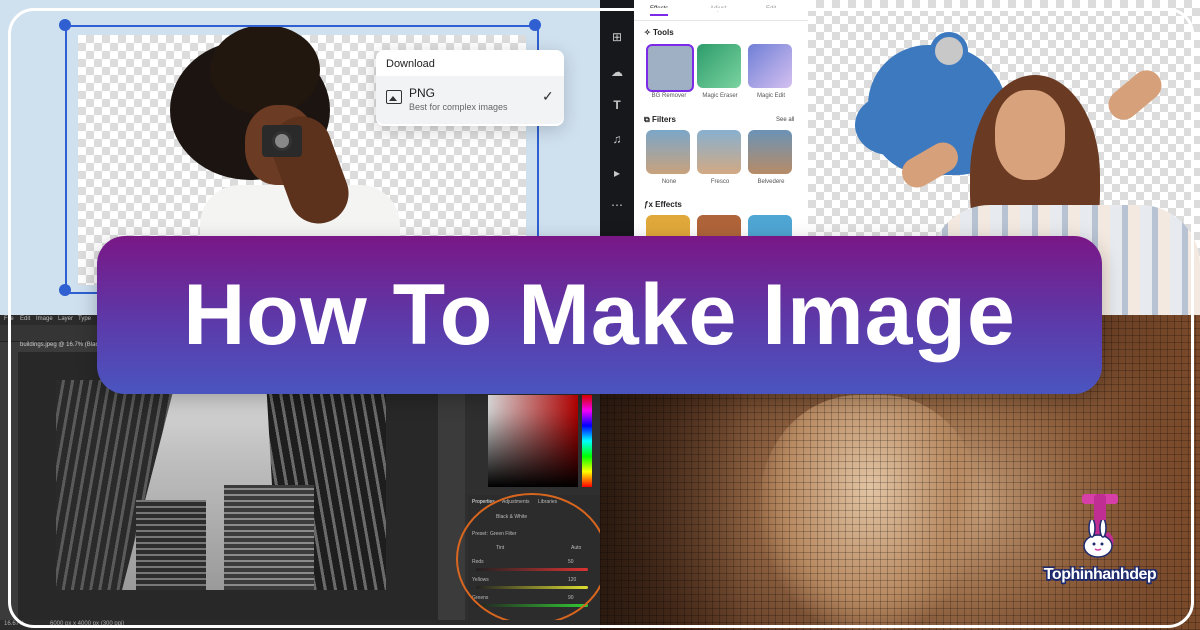  What do you see at coordinates (890, 125) in the screenshot?
I see `blue-cloud-shape-lobe` at bounding box center [890, 125].